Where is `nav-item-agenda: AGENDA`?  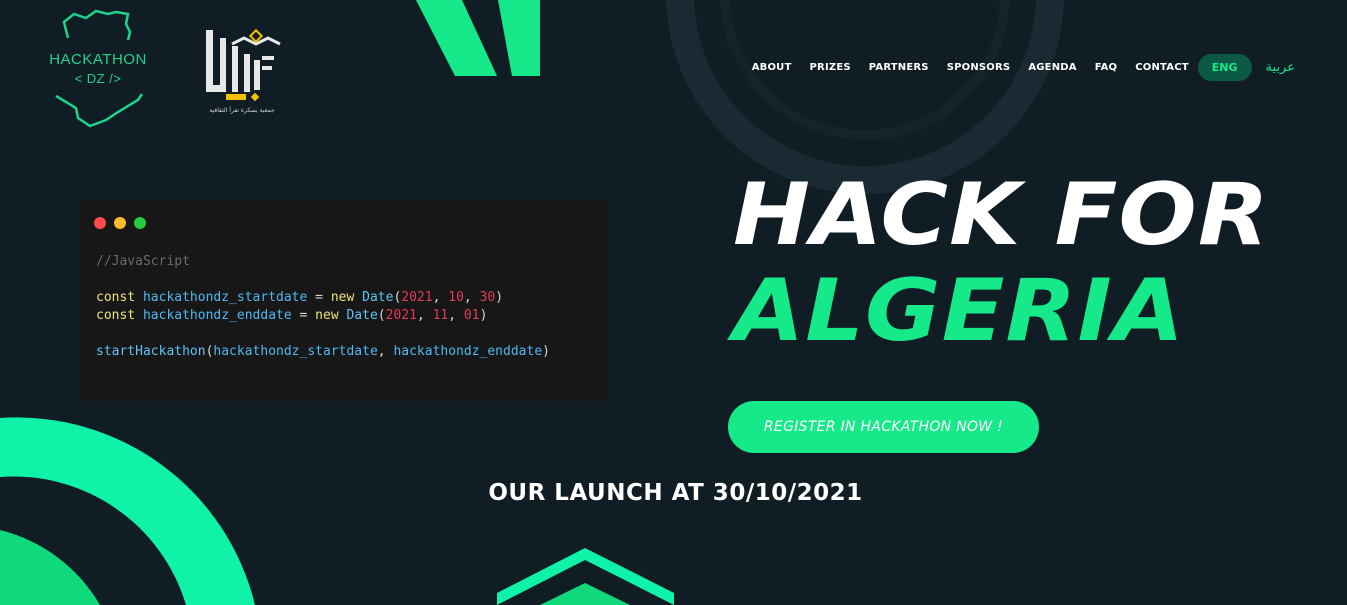 nav-item-agenda: AGENDA is located at coordinates (1052, 67).